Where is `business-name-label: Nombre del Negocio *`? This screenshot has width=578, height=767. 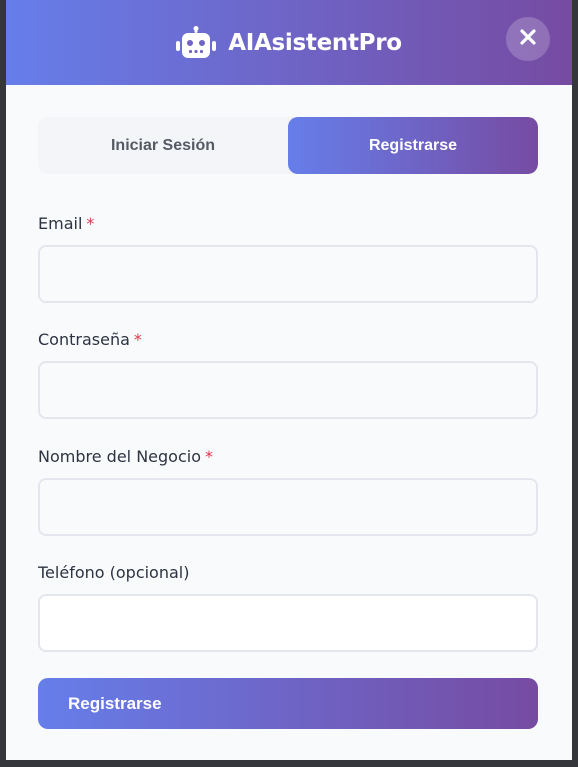 business-name-label: Nombre del Negocio * is located at coordinates (125, 456).